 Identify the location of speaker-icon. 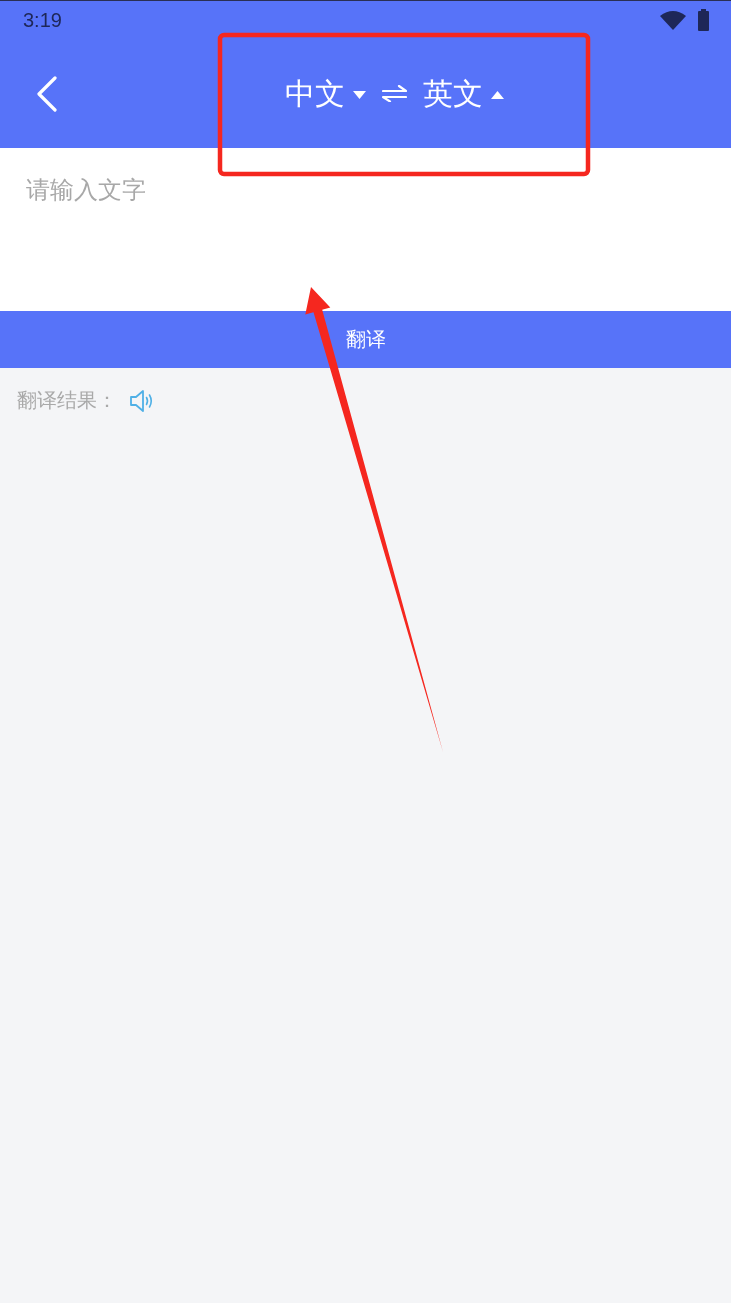
(142, 400).